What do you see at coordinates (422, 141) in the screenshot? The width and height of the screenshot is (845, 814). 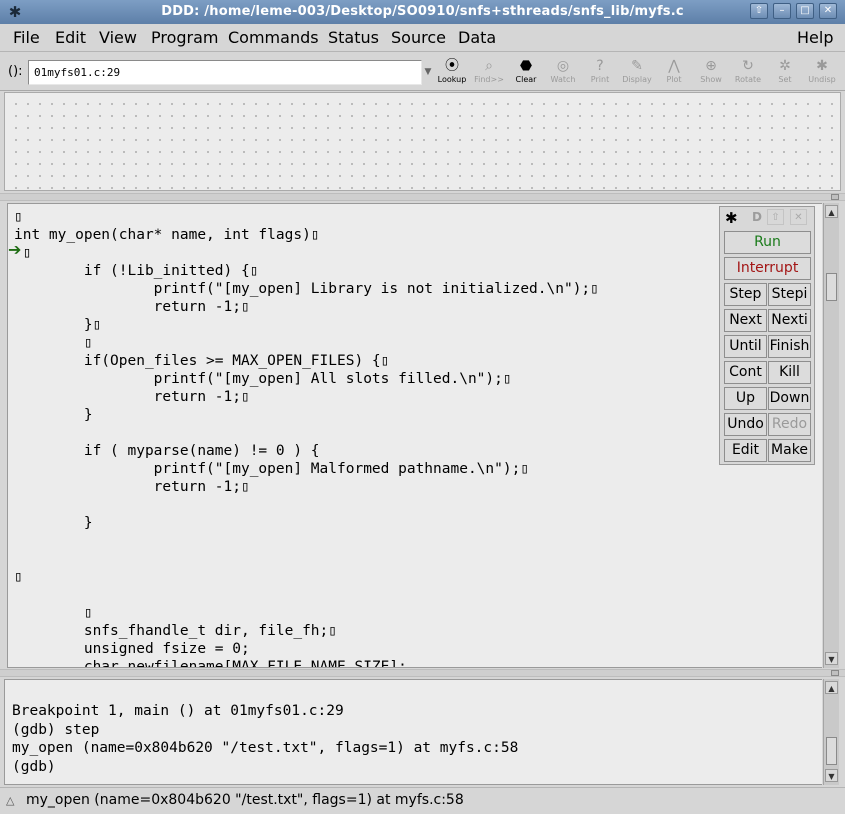 I see `data-display-pane` at bounding box center [422, 141].